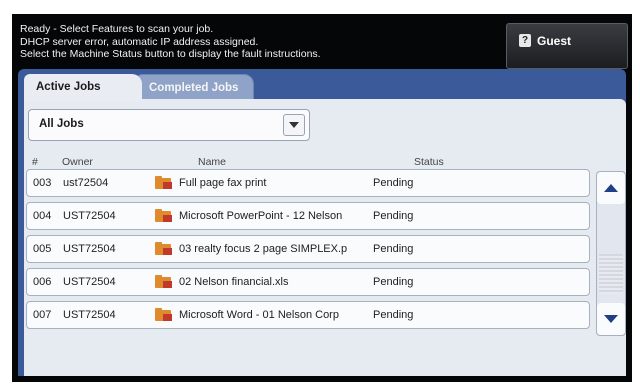  What do you see at coordinates (77, 162) in the screenshot?
I see `column-header-owner: Owner` at bounding box center [77, 162].